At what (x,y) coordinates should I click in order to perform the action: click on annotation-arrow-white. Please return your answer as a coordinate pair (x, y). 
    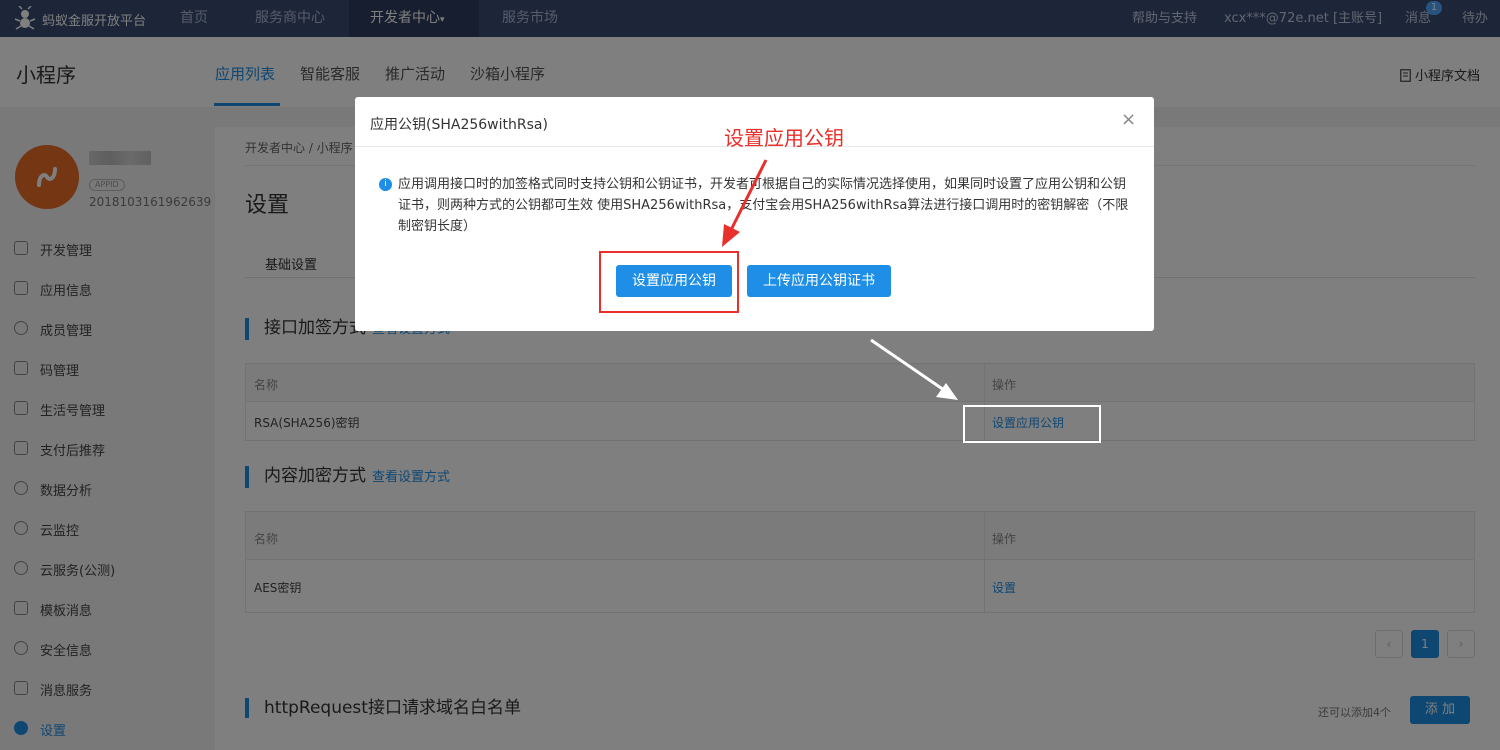
    Looking at the image, I should click on (907, 365).